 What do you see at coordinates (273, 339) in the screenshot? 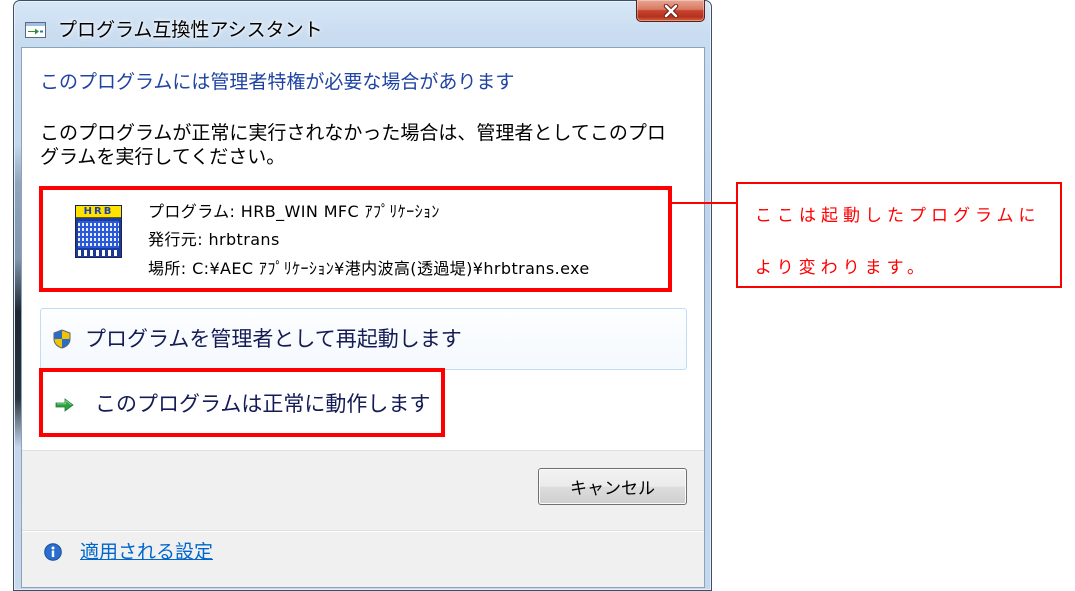
I see `restart-as-admin-label: プログラムを管理者として再起動します` at bounding box center [273, 339].